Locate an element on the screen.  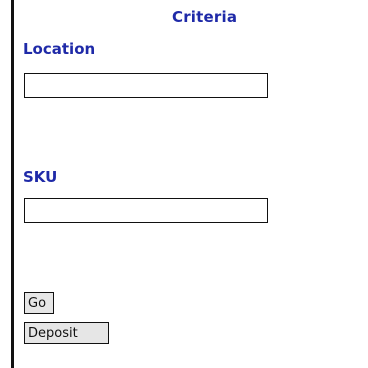
deposit-button: Deposit is located at coordinates (66, 333).